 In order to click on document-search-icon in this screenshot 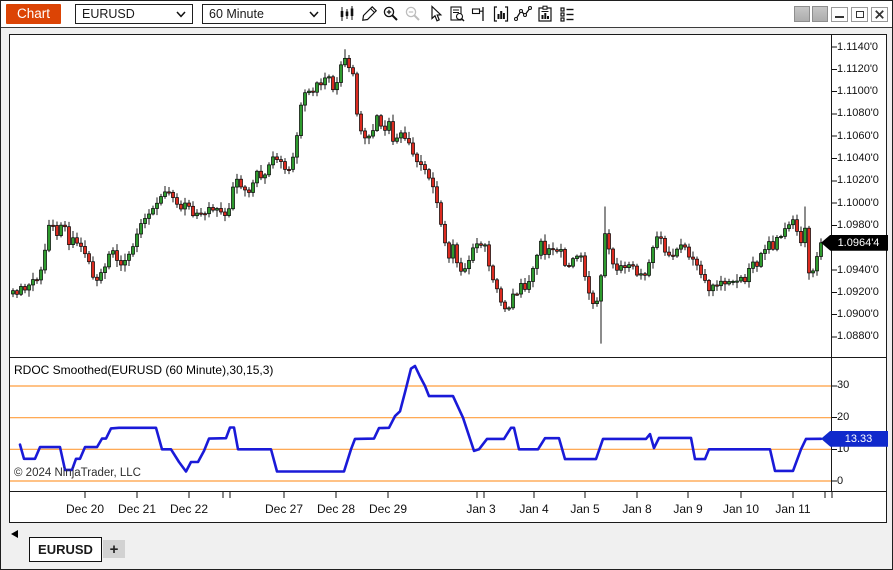, I will do `click(457, 14)`.